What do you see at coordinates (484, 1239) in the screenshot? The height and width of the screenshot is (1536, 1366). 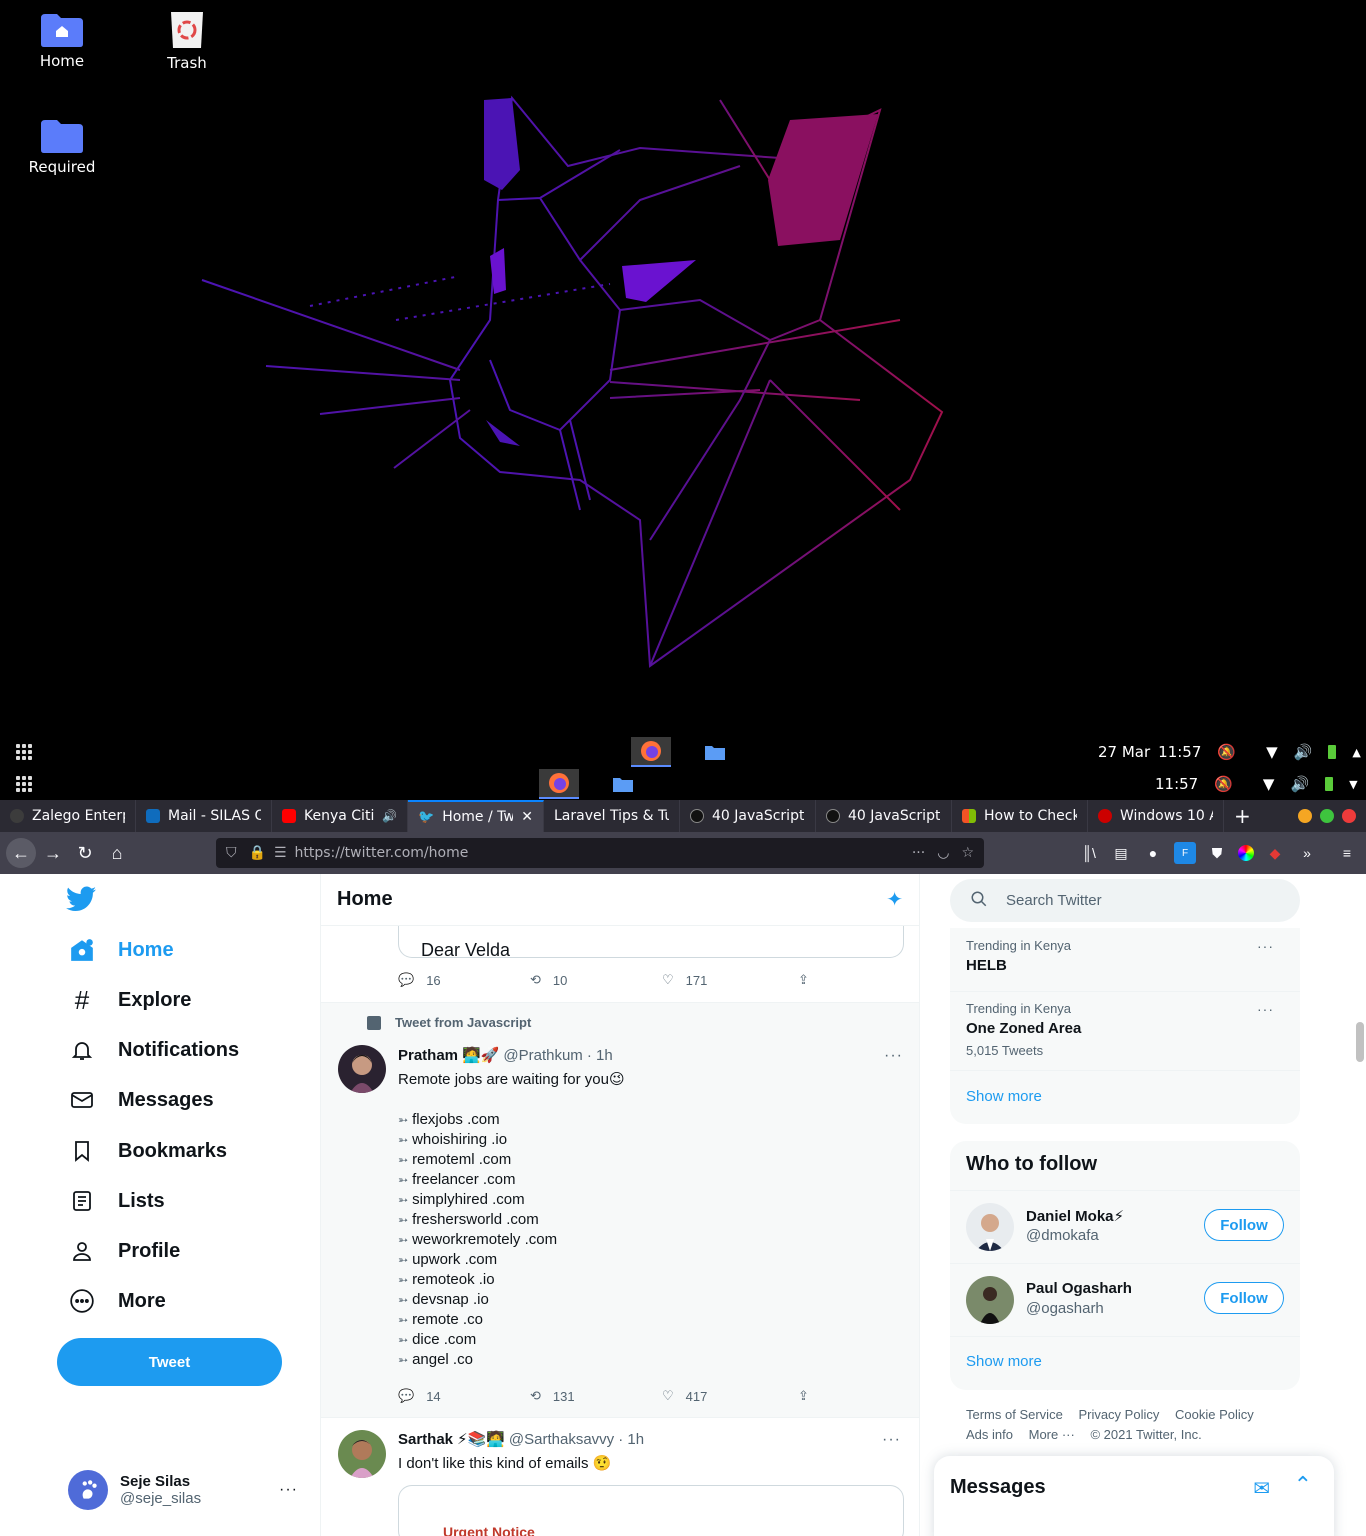 I see `link-text: weworkremotely .com` at bounding box center [484, 1239].